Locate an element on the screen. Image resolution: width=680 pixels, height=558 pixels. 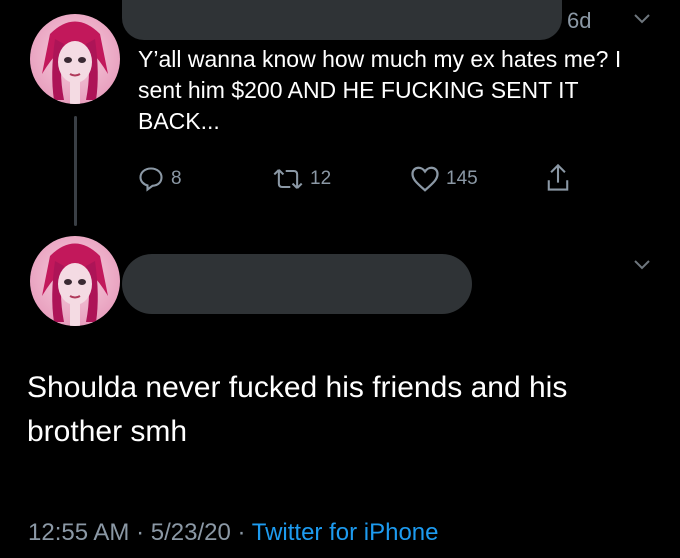
reply-button: 8 is located at coordinates (159, 179).